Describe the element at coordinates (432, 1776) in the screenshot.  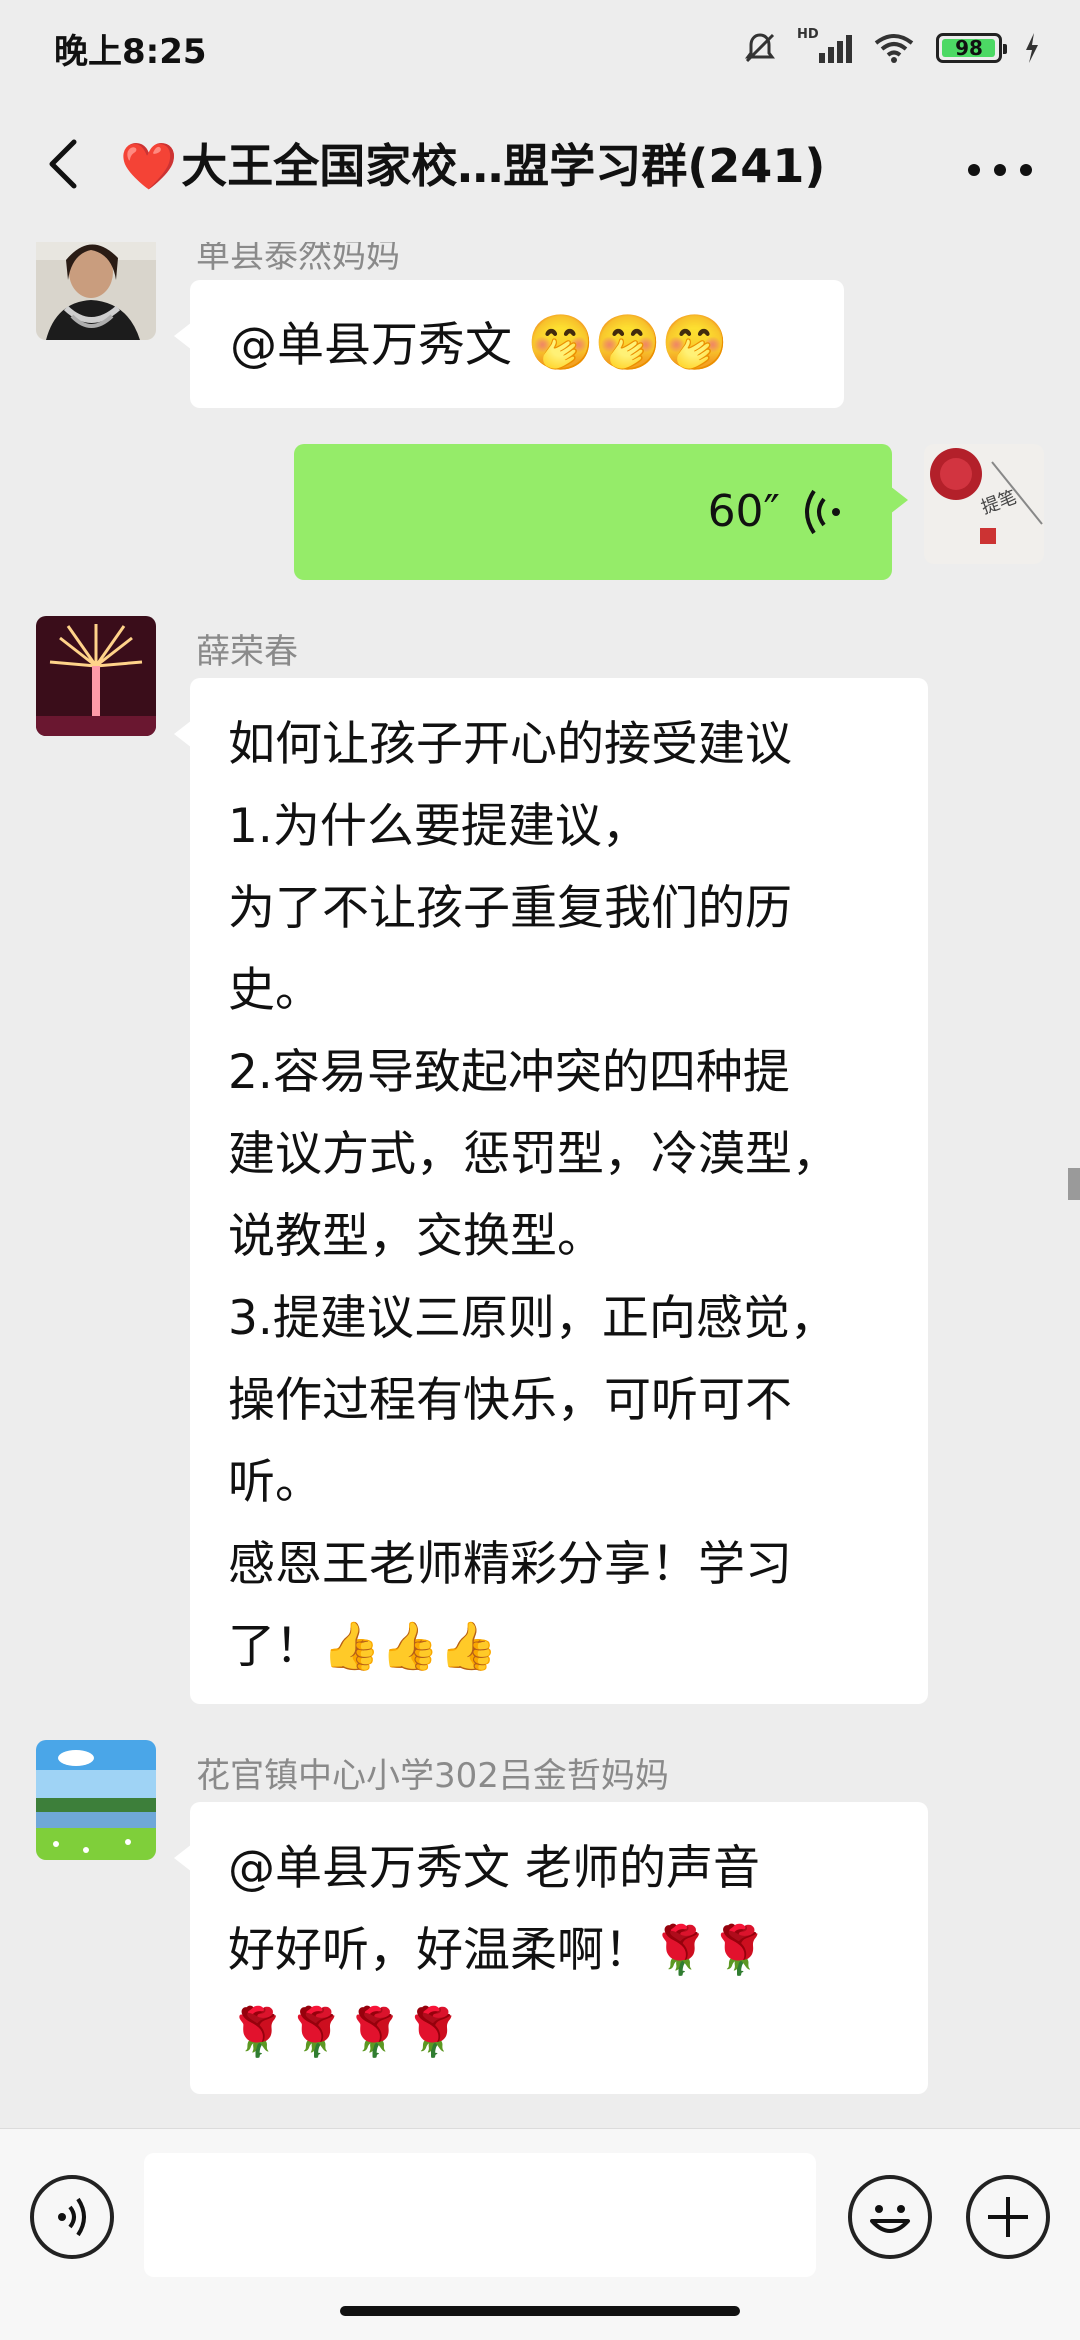
I see `sender-name: 花官镇中心小学302吕金哲妈妈` at that location.